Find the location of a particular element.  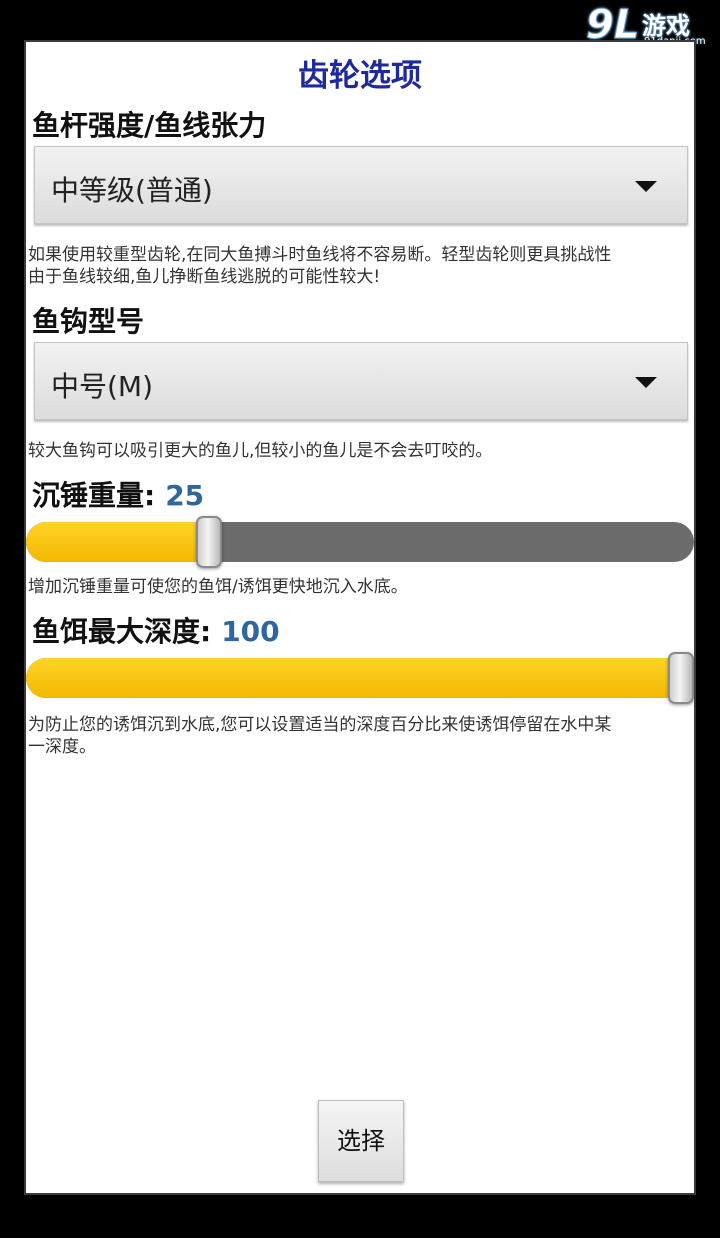

hook-size-dropdown: 中号(M) is located at coordinates (361, 381).